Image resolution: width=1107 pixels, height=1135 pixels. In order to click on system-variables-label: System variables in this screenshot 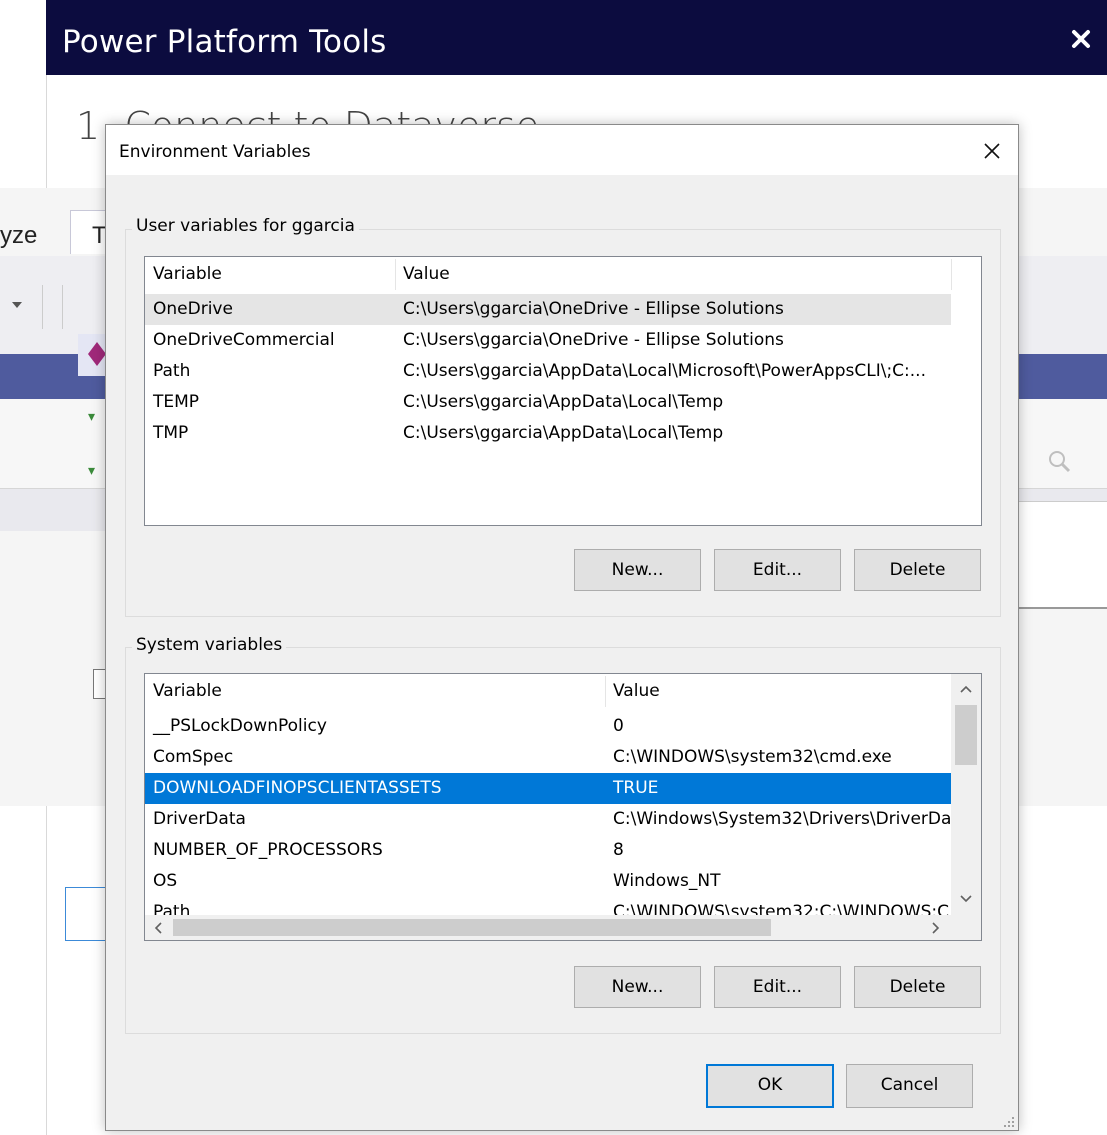, I will do `click(209, 645)`.